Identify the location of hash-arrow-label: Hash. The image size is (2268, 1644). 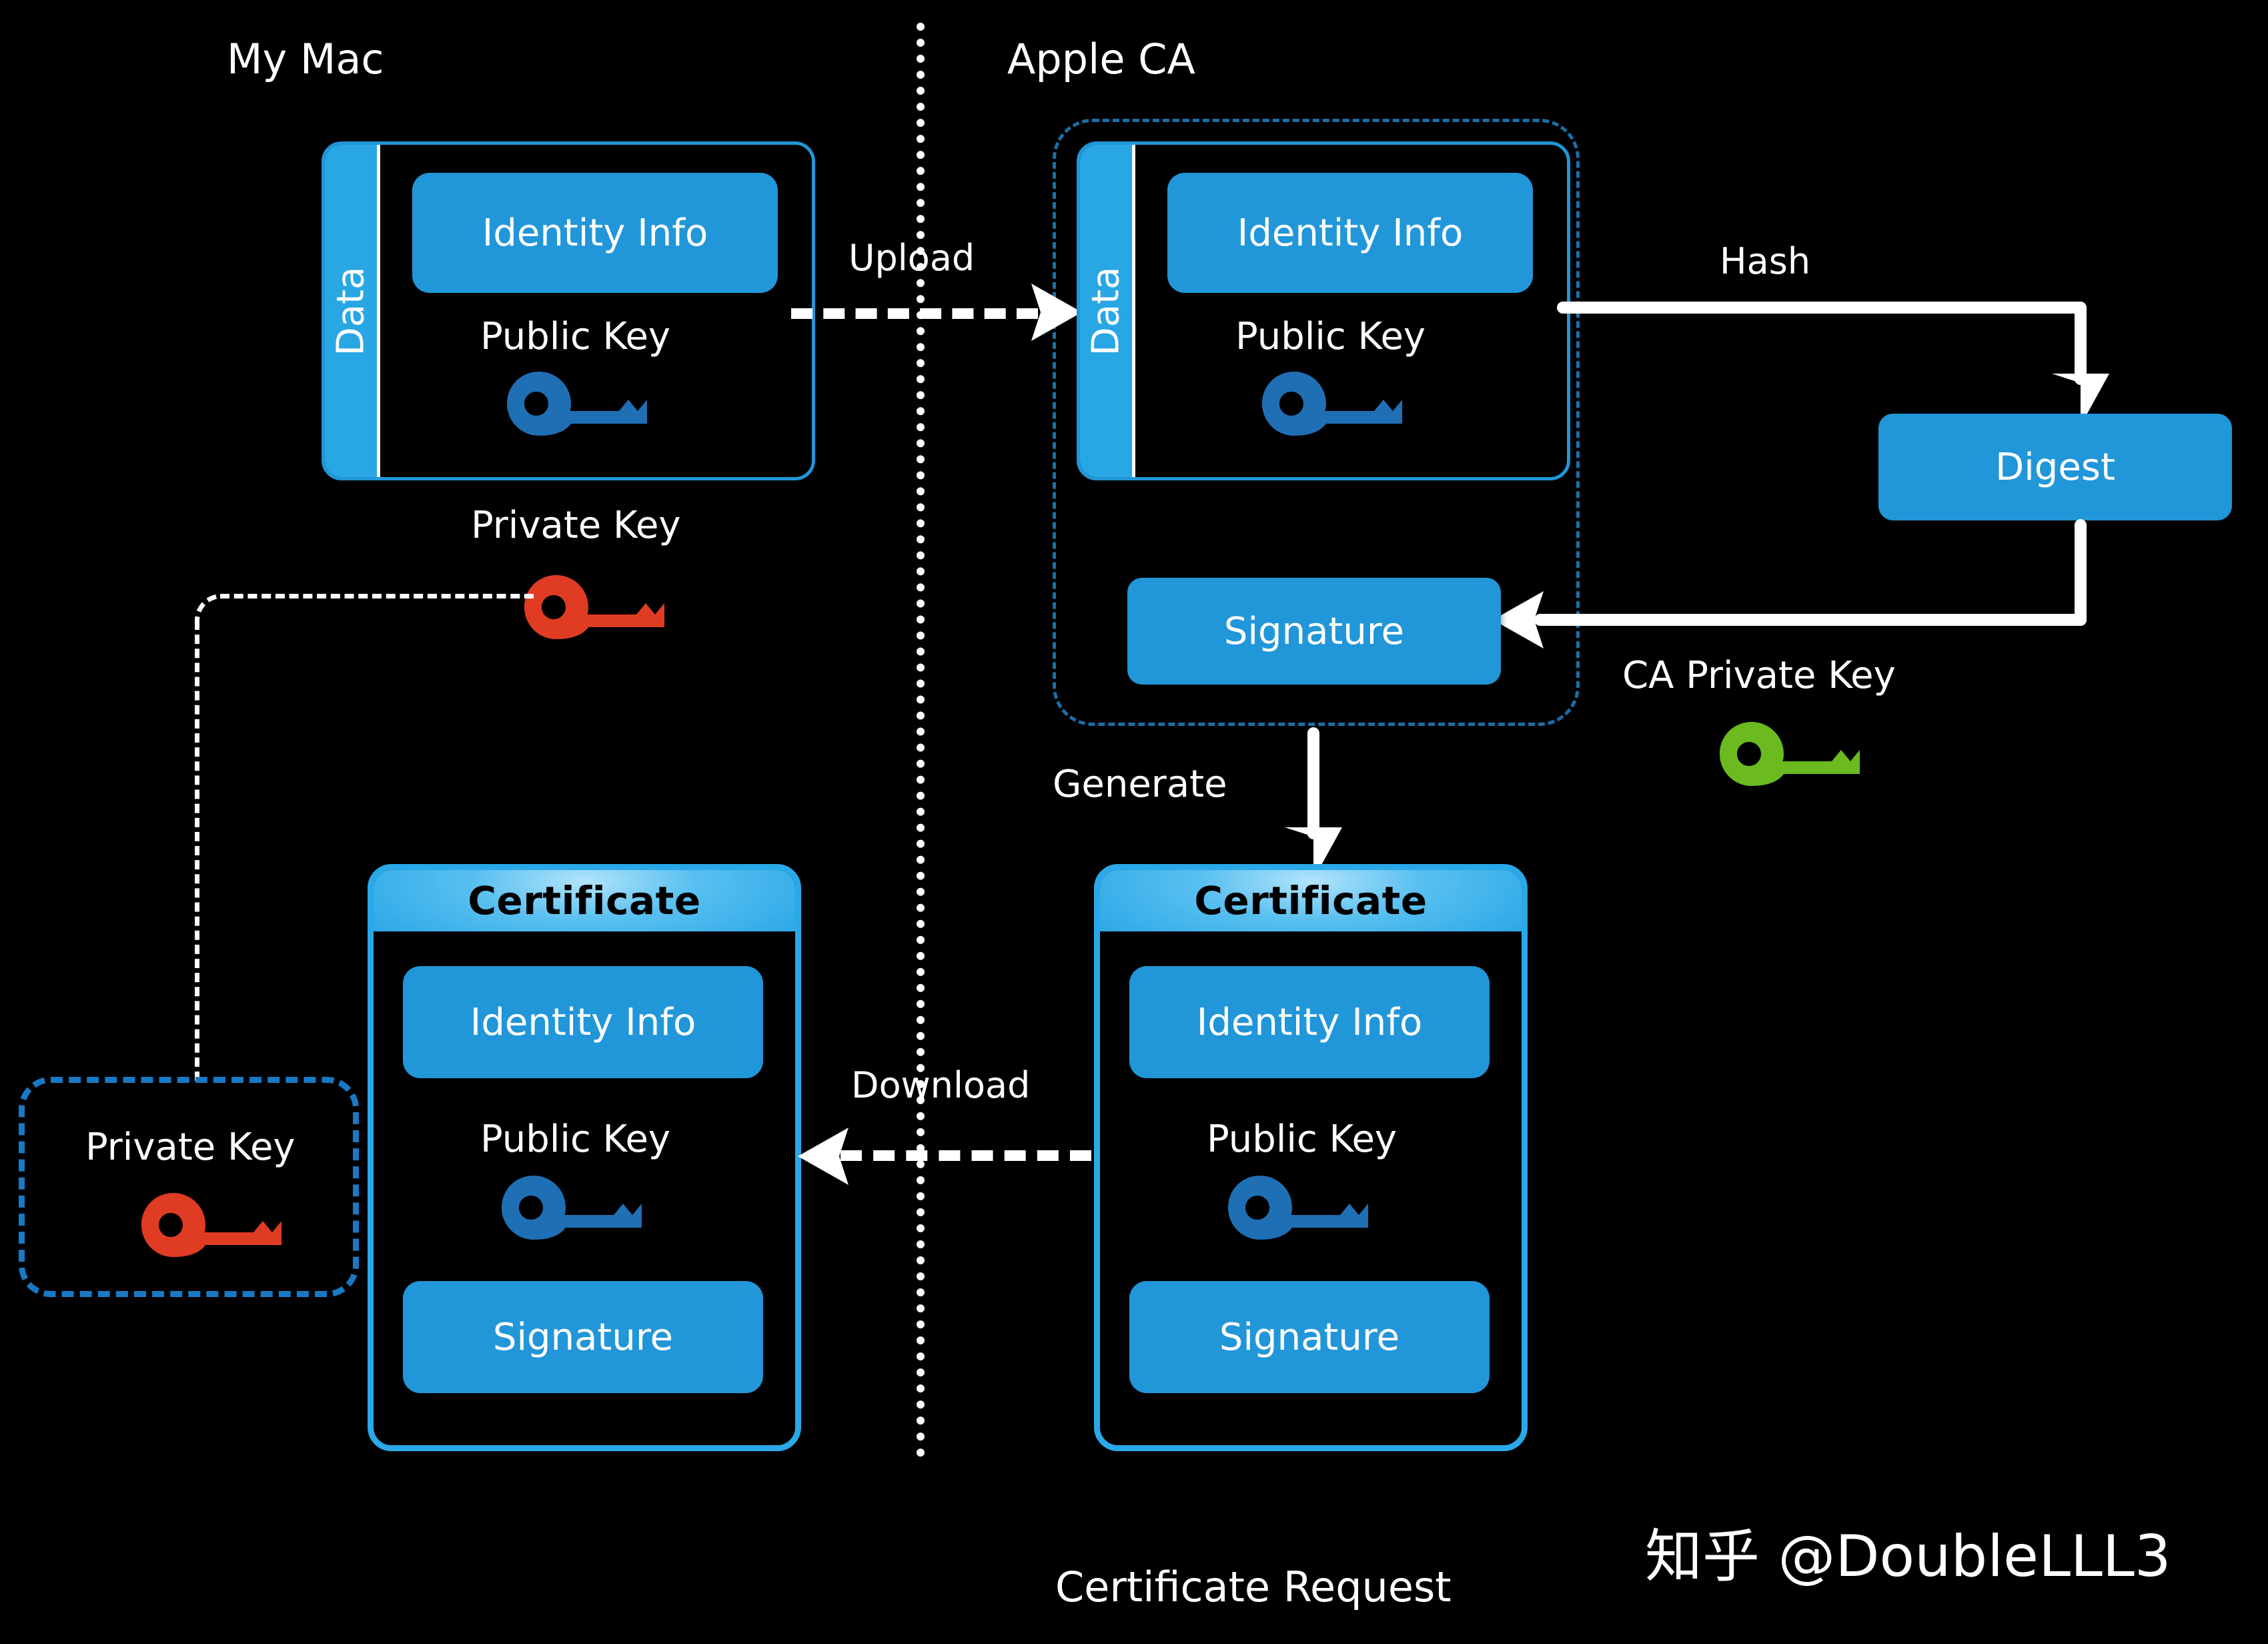
(1765, 261).